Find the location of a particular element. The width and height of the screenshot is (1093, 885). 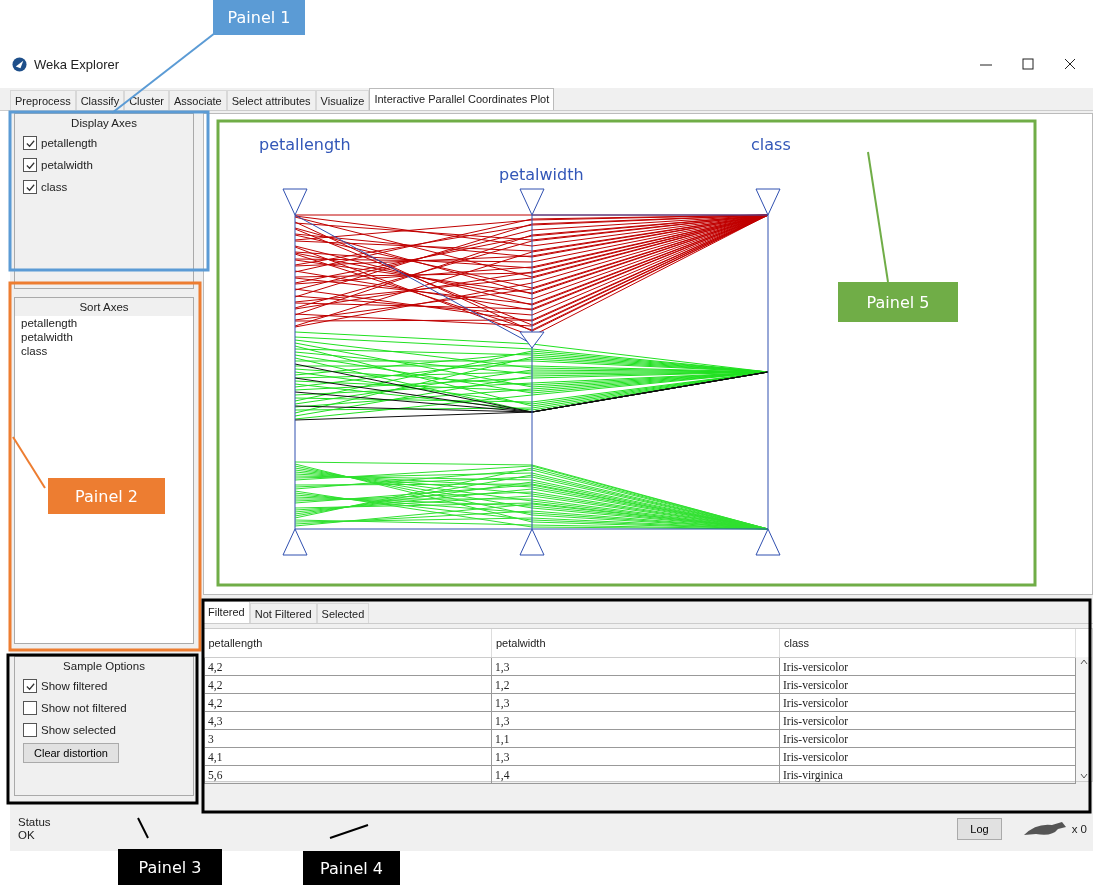

callout-label: Painel 2 is located at coordinates (106, 496).